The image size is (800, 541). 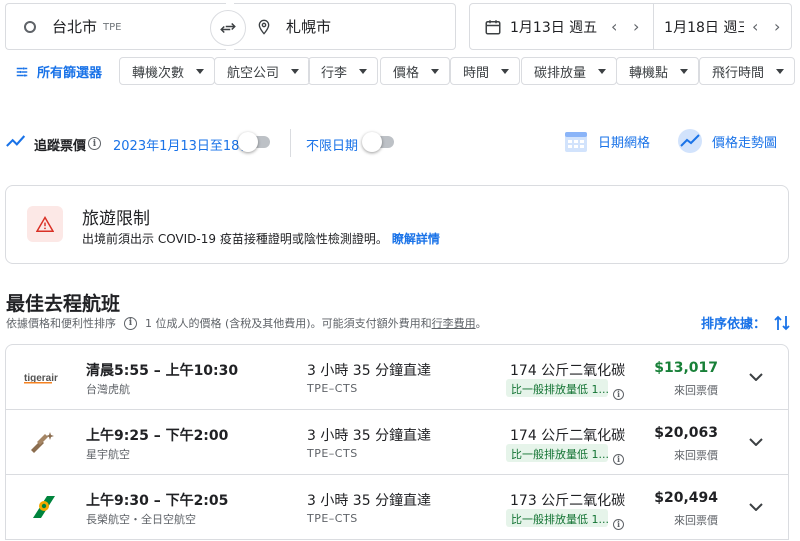 I want to click on filter-chip-connecting-airports: 轉機點, so click(x=658, y=71).